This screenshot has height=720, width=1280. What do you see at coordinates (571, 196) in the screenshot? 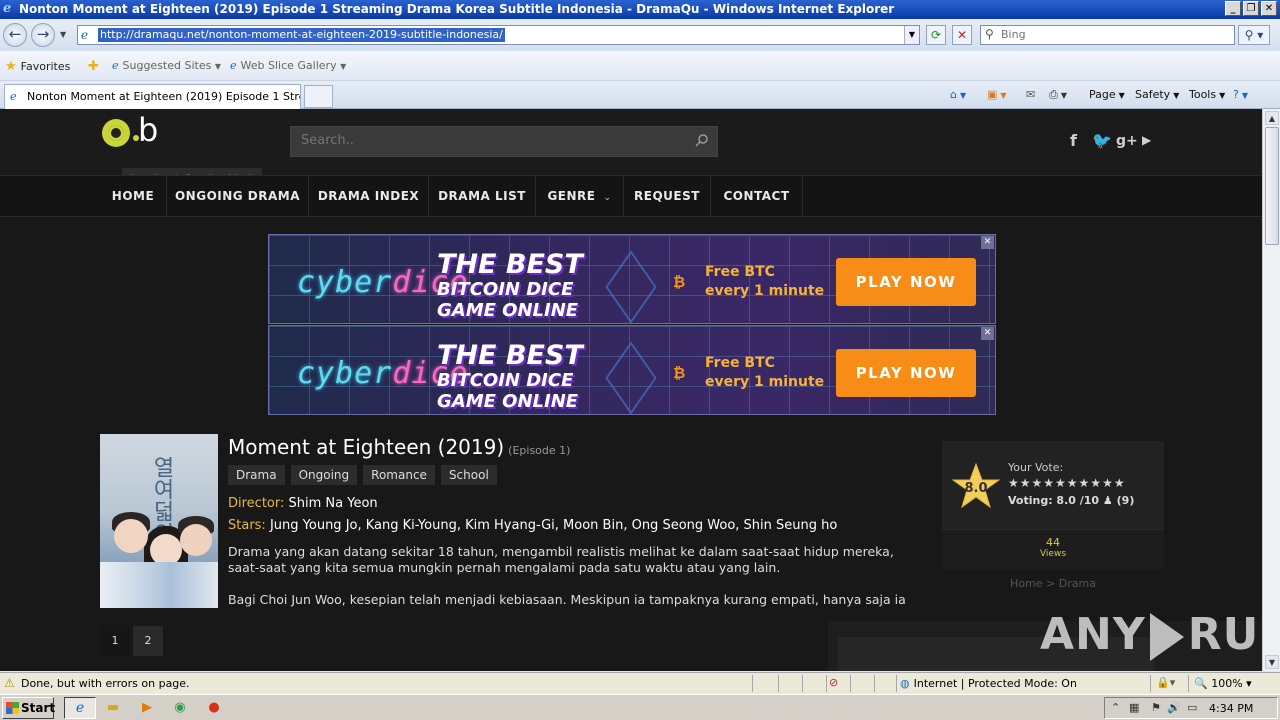
I see `nav-genre-label: GENRE` at bounding box center [571, 196].